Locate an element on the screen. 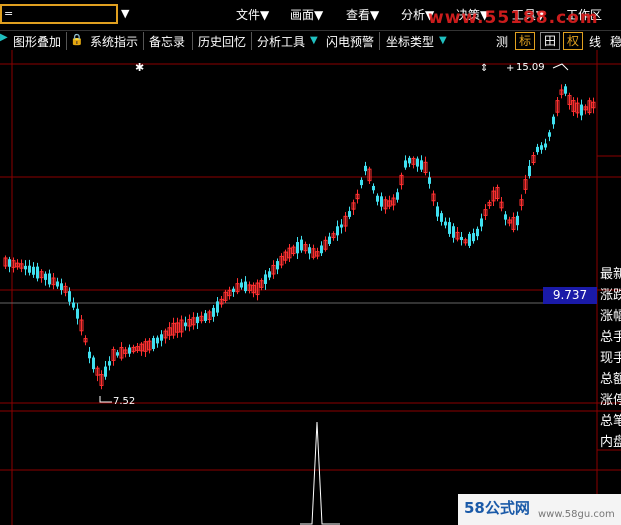 The image size is (621, 525). current-price-tag: 9.737 is located at coordinates (570, 295).